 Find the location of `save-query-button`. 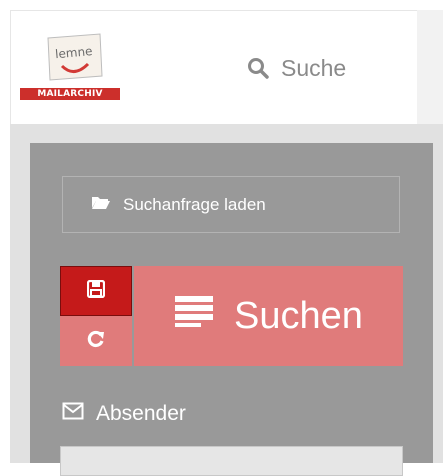

save-query-button is located at coordinates (96, 291).